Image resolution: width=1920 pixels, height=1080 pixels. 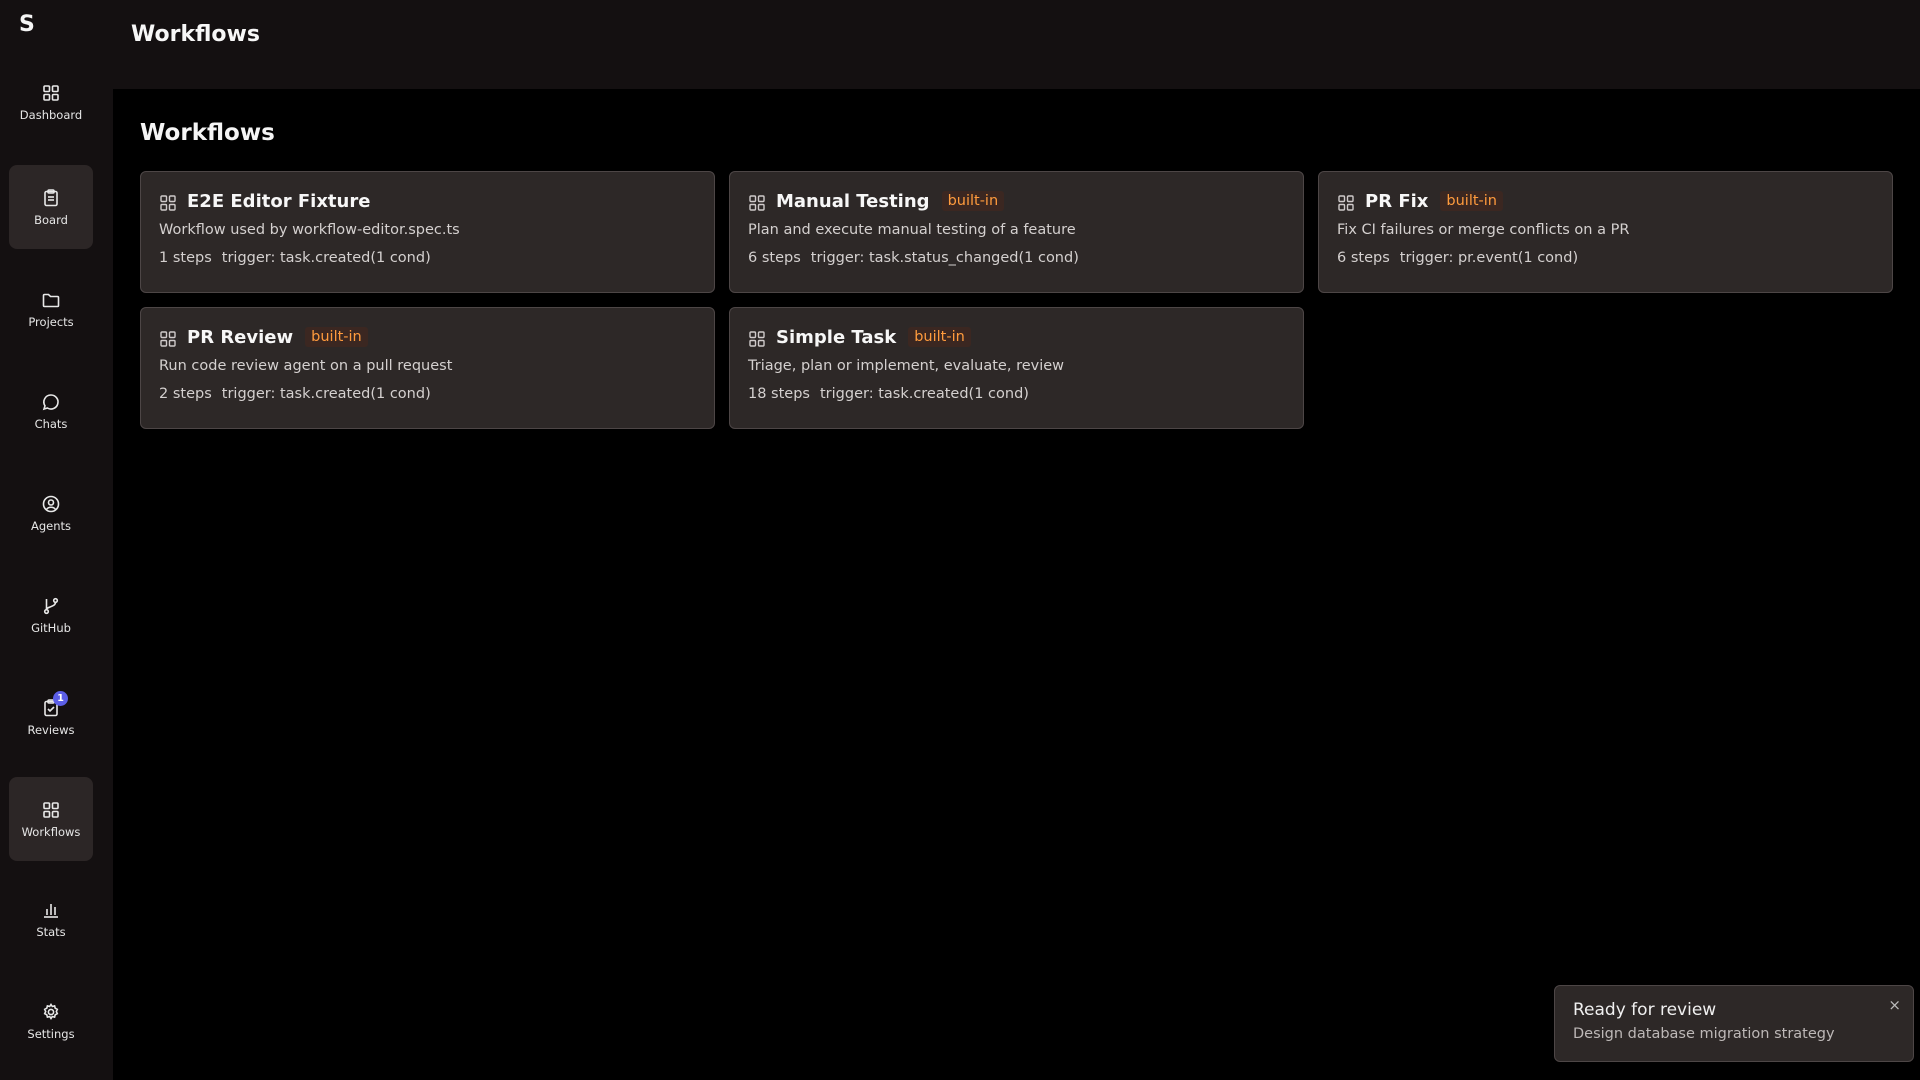 I want to click on sidebar-item-label: Chats, so click(x=51, y=423).